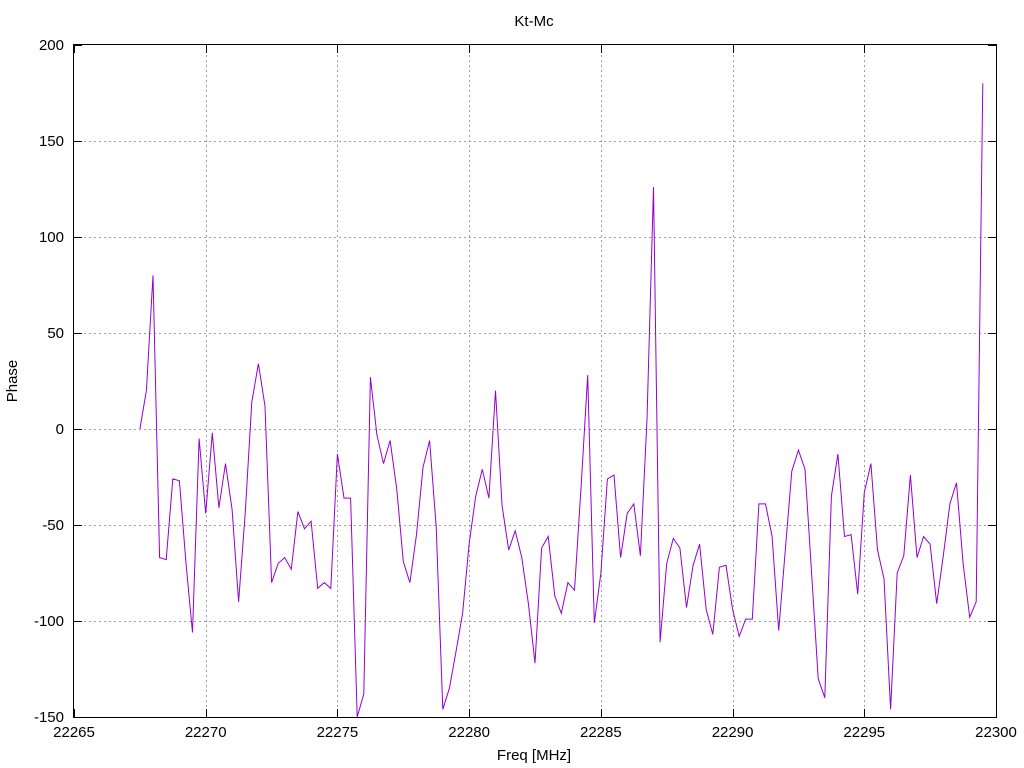 The height and width of the screenshot is (768, 1024). Describe the element at coordinates (469, 732) in the screenshot. I see `x-tick-label: 22280` at that location.